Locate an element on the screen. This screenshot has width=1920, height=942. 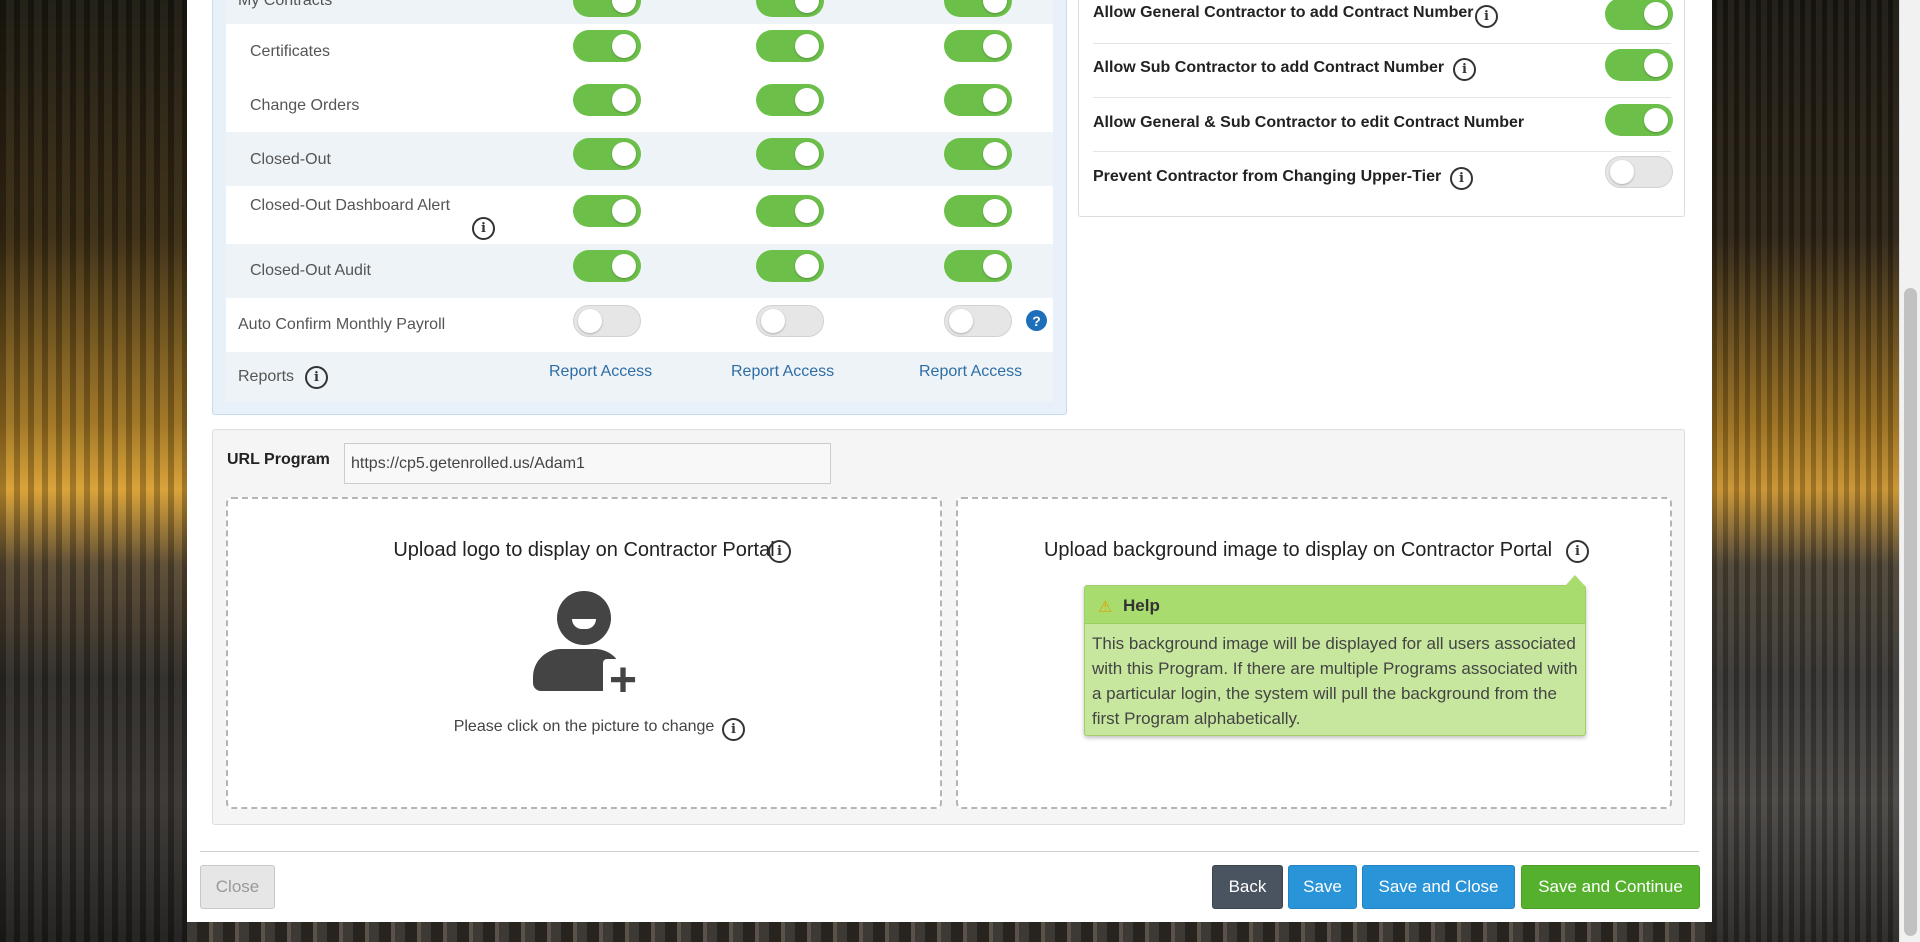
save-and-close-button: Save and Close is located at coordinates (1438, 887).